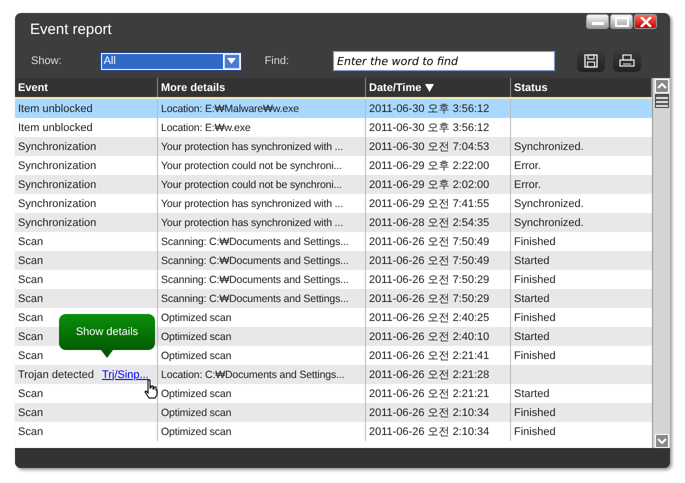 This screenshot has width=685, height=483. Describe the element at coordinates (107, 336) in the screenshot. I see `tooltip: Show details` at that location.